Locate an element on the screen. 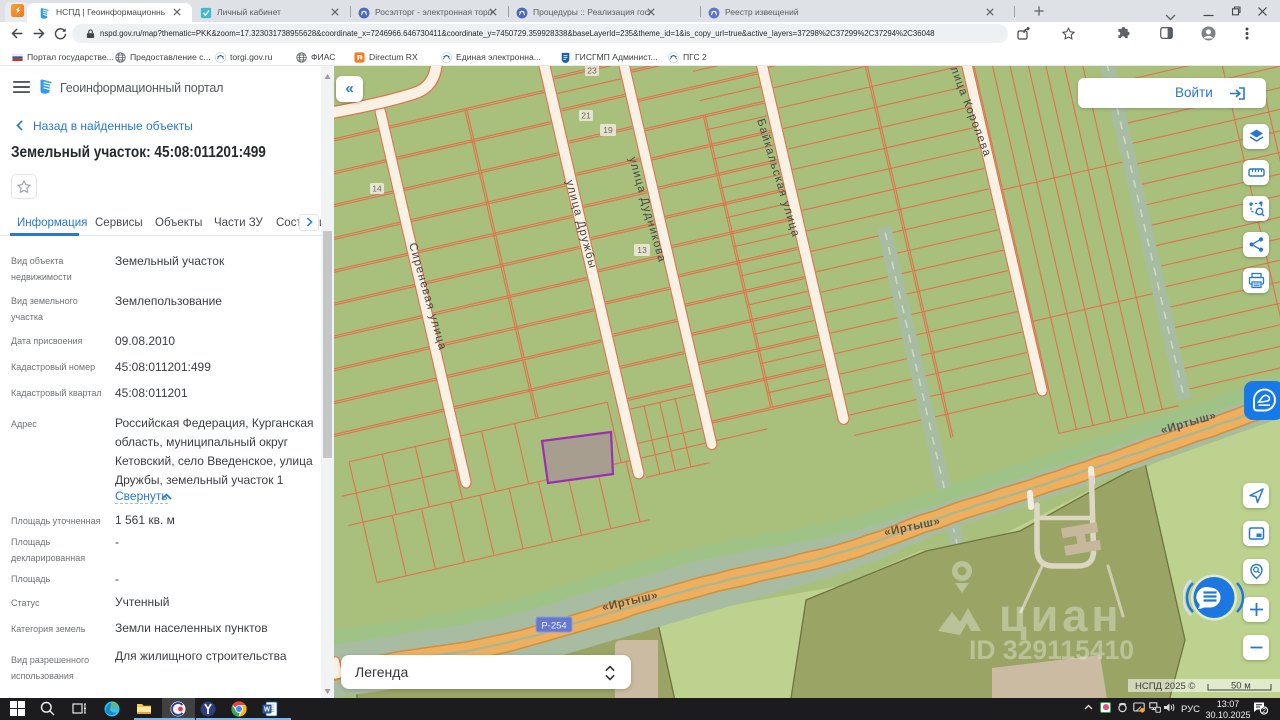  svg-text: НСПД 2025 © is located at coordinates (1165, 686).